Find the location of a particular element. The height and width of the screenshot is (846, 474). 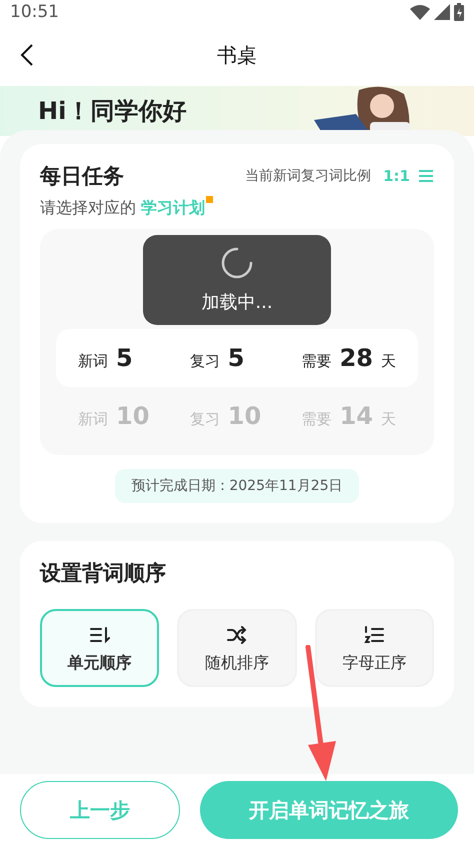

back-icon is located at coordinates (27, 55).